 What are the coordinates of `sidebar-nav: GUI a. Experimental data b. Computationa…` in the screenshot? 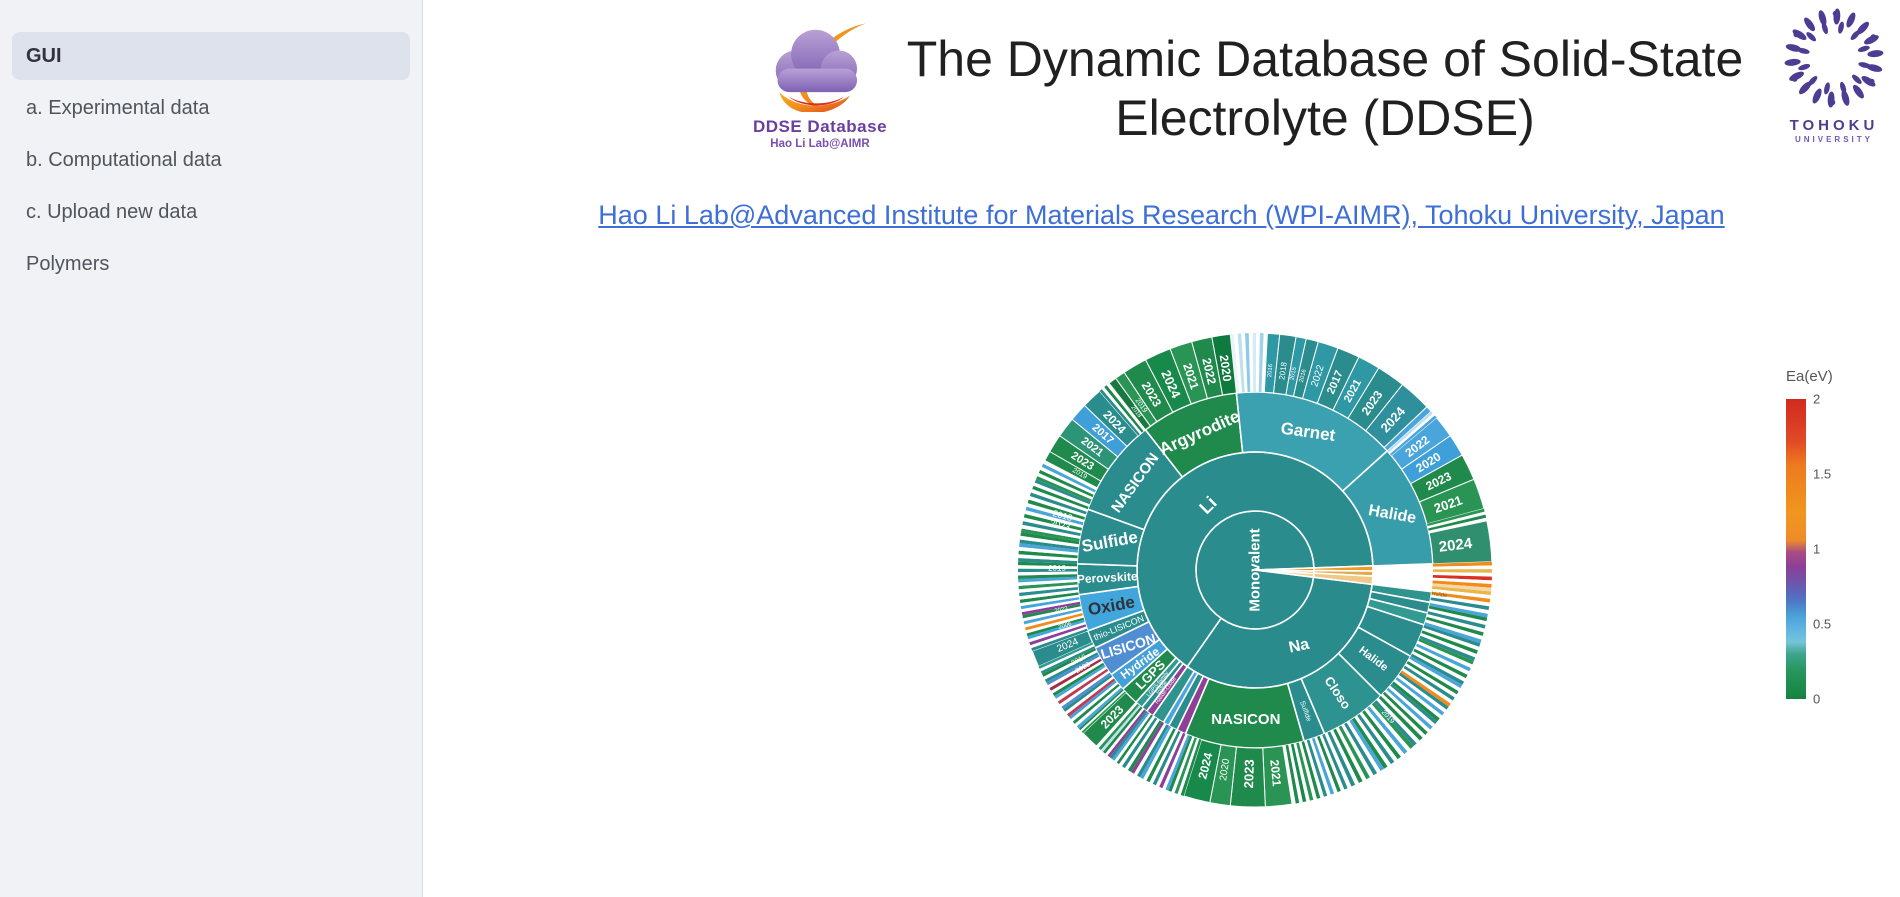 It's located at (211, 144).